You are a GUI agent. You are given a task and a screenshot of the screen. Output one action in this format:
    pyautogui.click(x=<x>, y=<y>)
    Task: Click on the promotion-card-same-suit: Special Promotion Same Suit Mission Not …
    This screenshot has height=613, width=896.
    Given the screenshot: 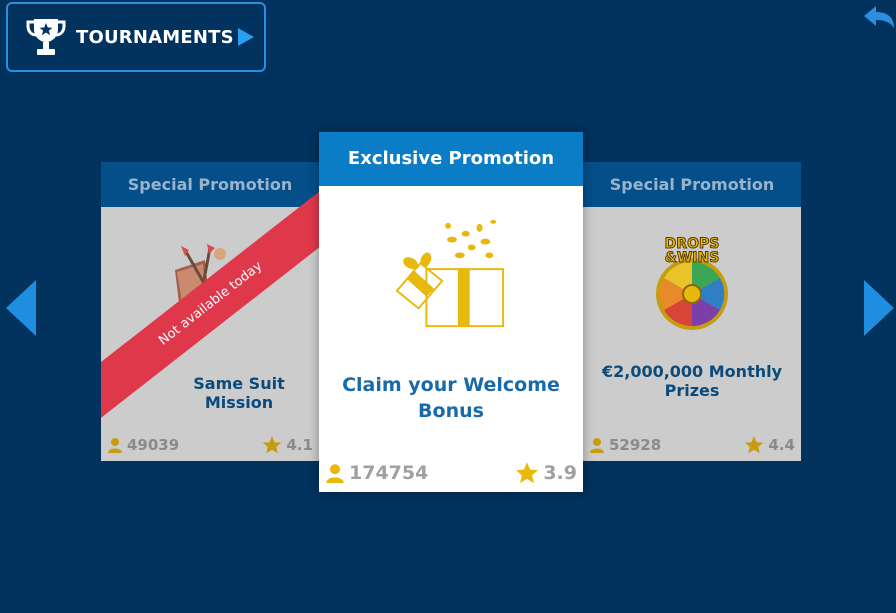 What is the action you would take?
    pyautogui.click(x=210, y=311)
    